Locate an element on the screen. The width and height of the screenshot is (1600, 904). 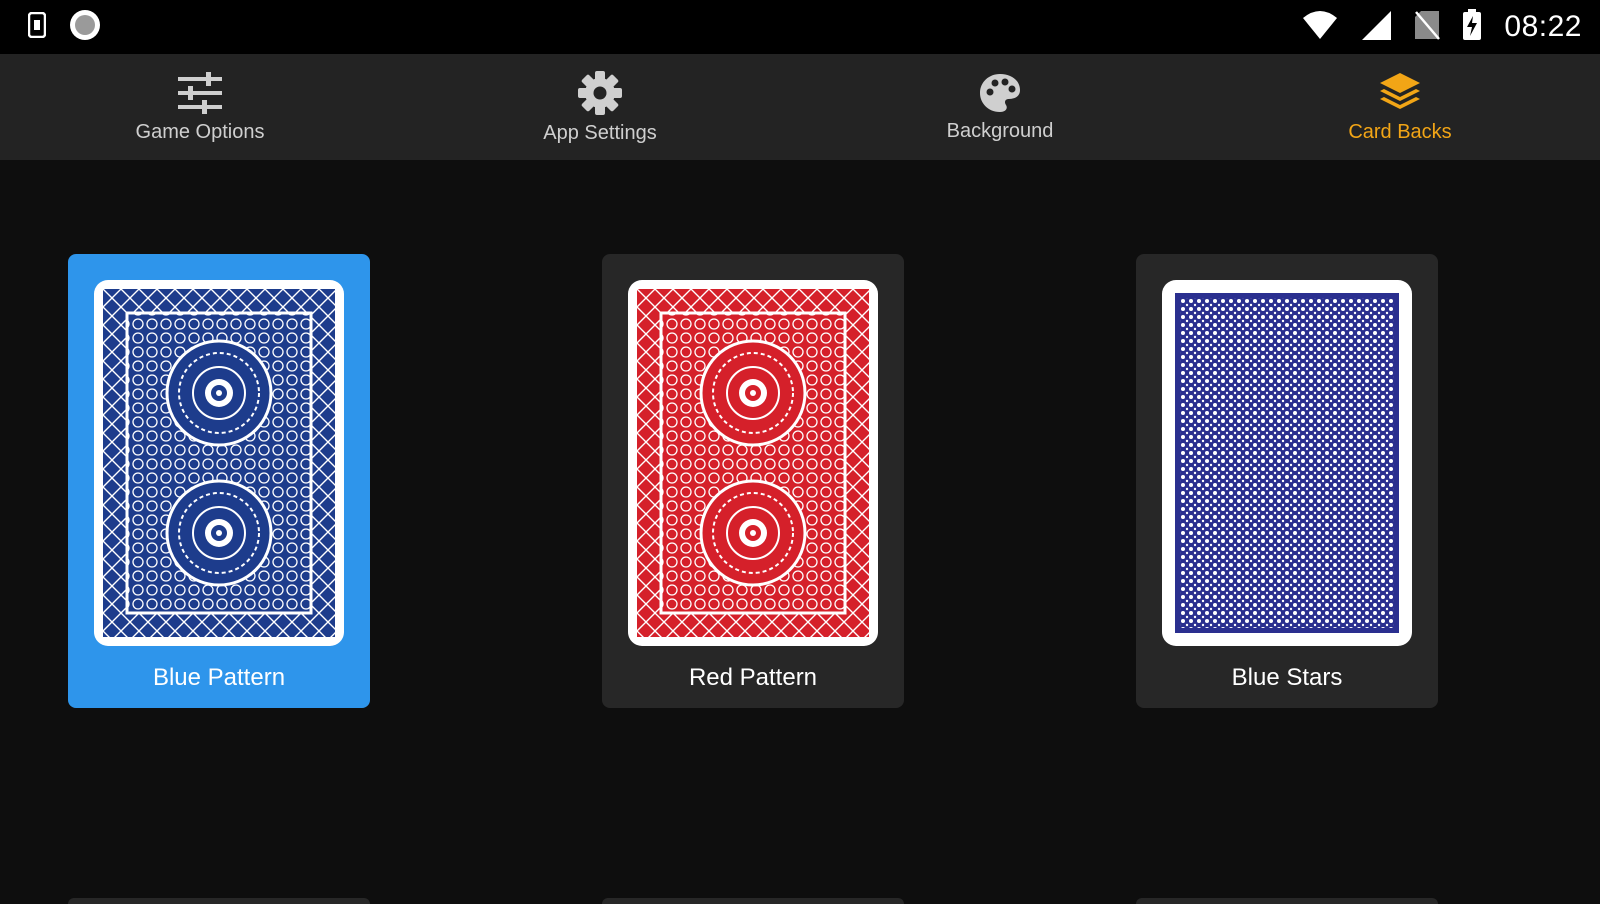
tab-card-backs: Card Backs is located at coordinates (1400, 107).